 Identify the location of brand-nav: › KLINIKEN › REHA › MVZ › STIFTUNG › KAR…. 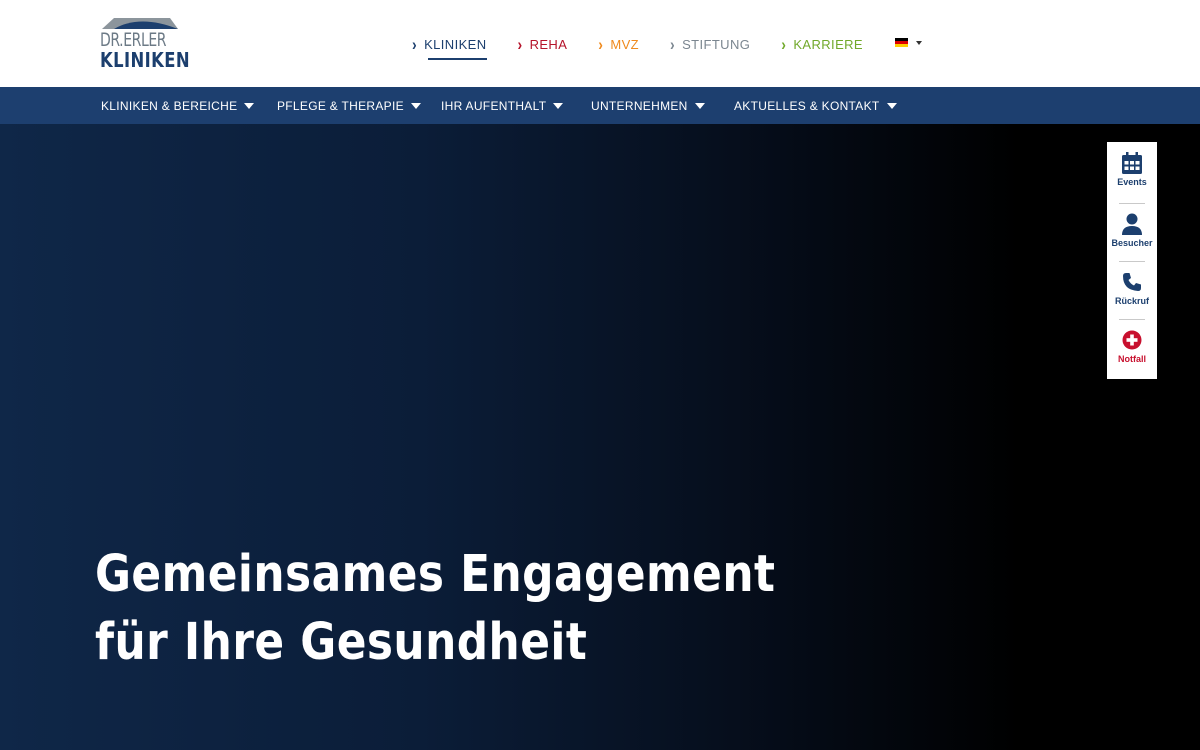
(653, 47).